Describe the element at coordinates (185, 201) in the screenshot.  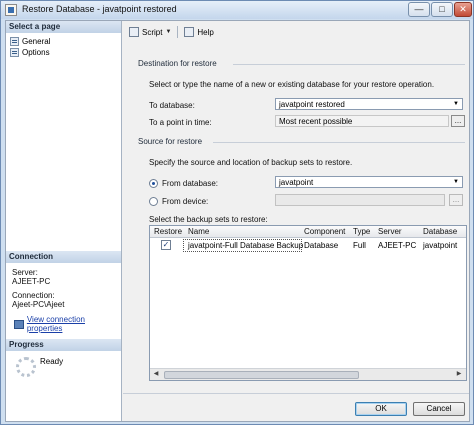
I see `from-device-label: From device:` at that location.